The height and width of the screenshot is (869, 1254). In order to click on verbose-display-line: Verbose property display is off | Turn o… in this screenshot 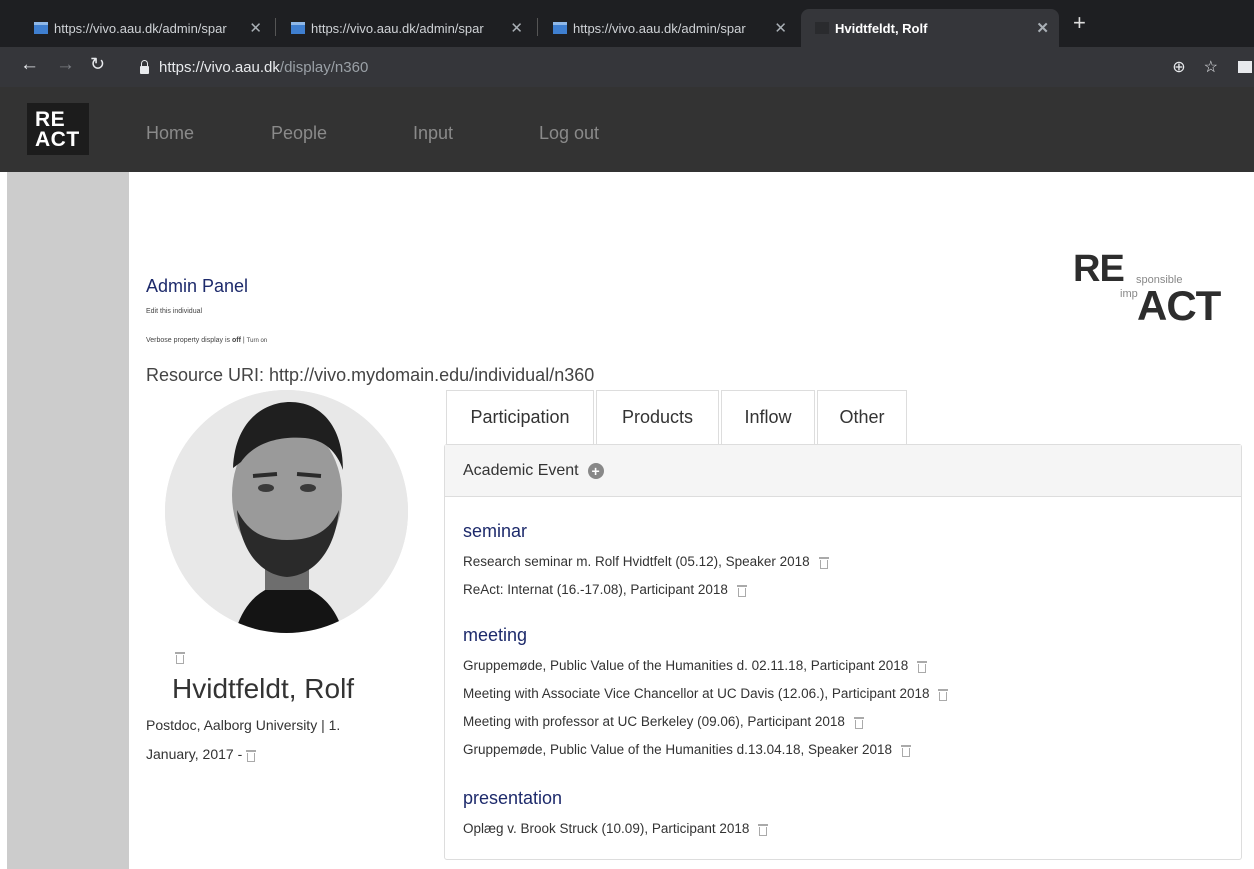, I will do `click(206, 340)`.